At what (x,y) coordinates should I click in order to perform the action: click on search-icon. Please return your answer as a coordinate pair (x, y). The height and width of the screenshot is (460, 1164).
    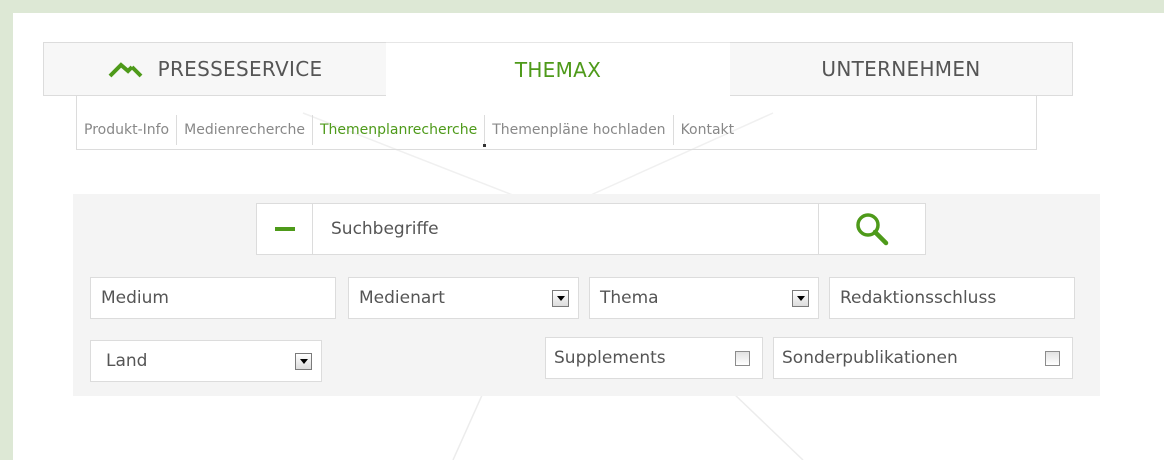
    Looking at the image, I should click on (872, 229).